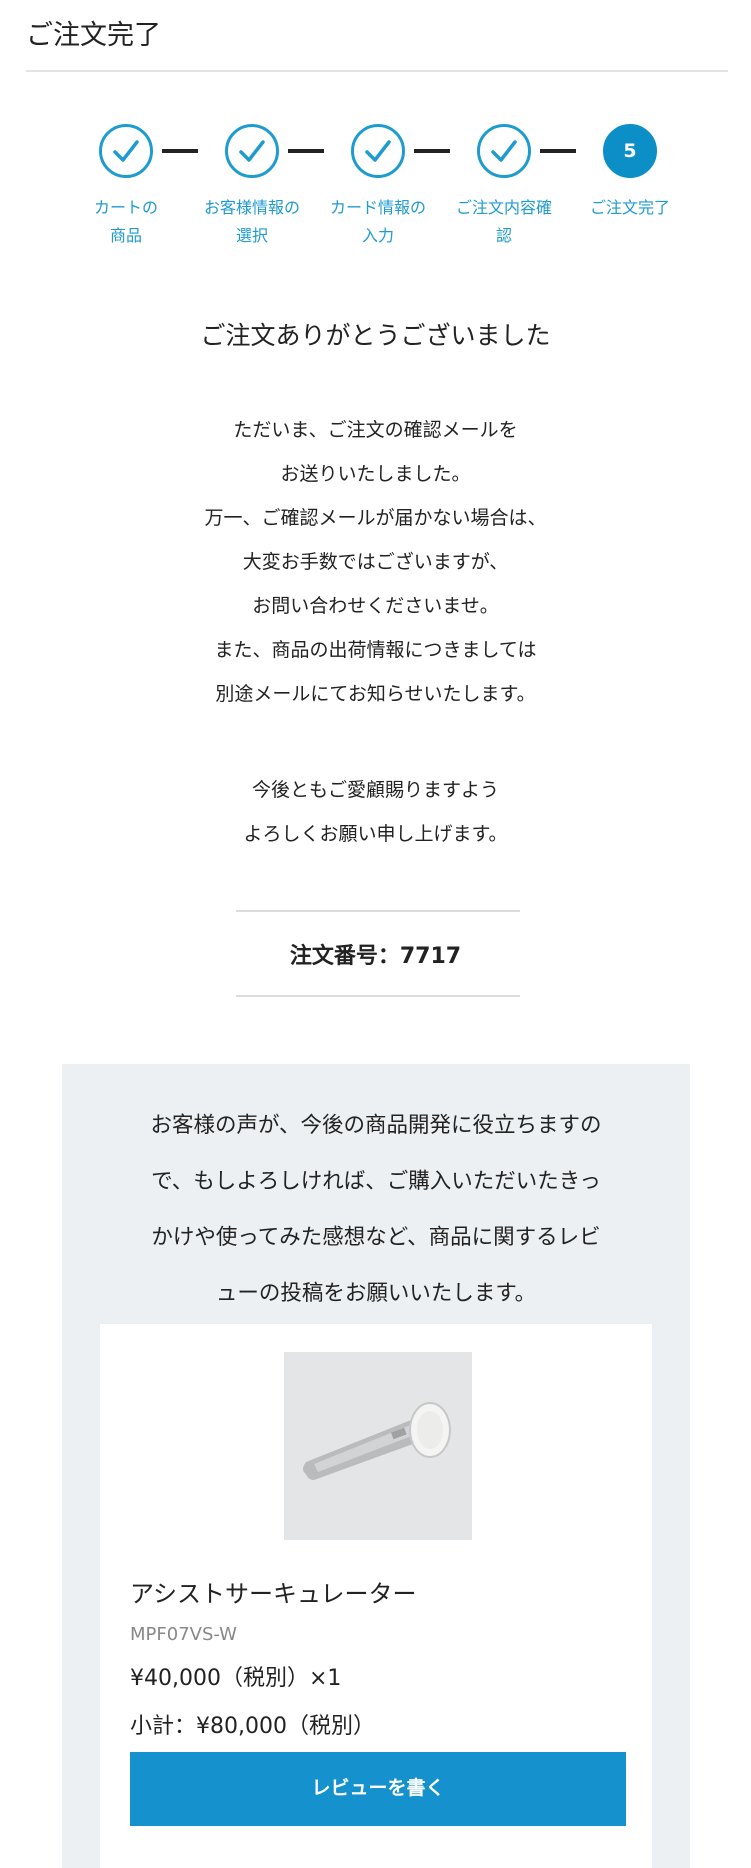  What do you see at coordinates (630, 151) in the screenshot?
I see `step-number-badge: 5` at bounding box center [630, 151].